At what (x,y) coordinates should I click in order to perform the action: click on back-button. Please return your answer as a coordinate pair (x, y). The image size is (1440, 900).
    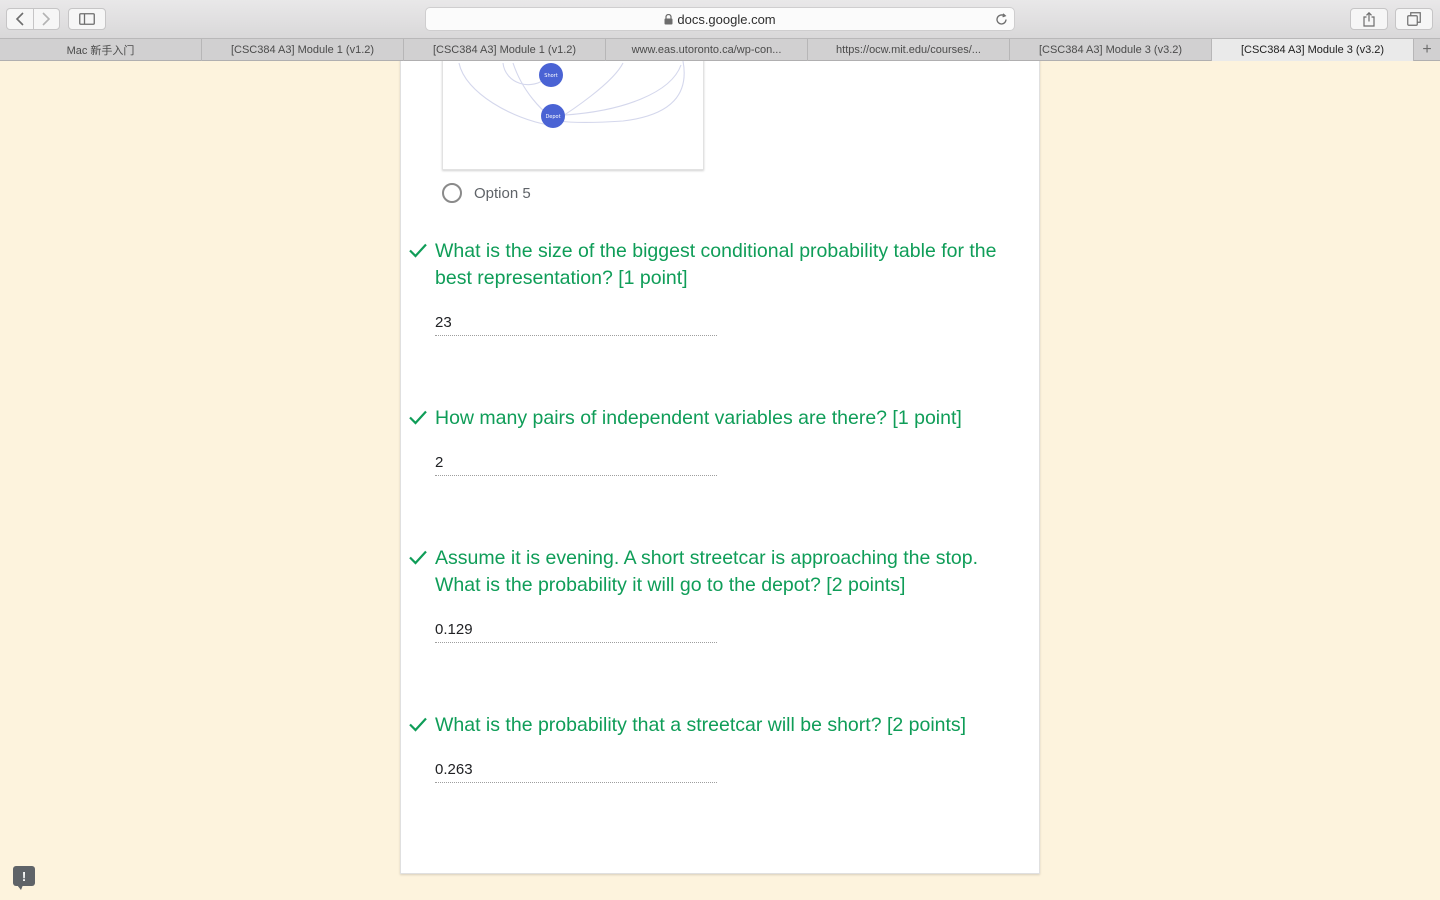
    Looking at the image, I should click on (20, 19).